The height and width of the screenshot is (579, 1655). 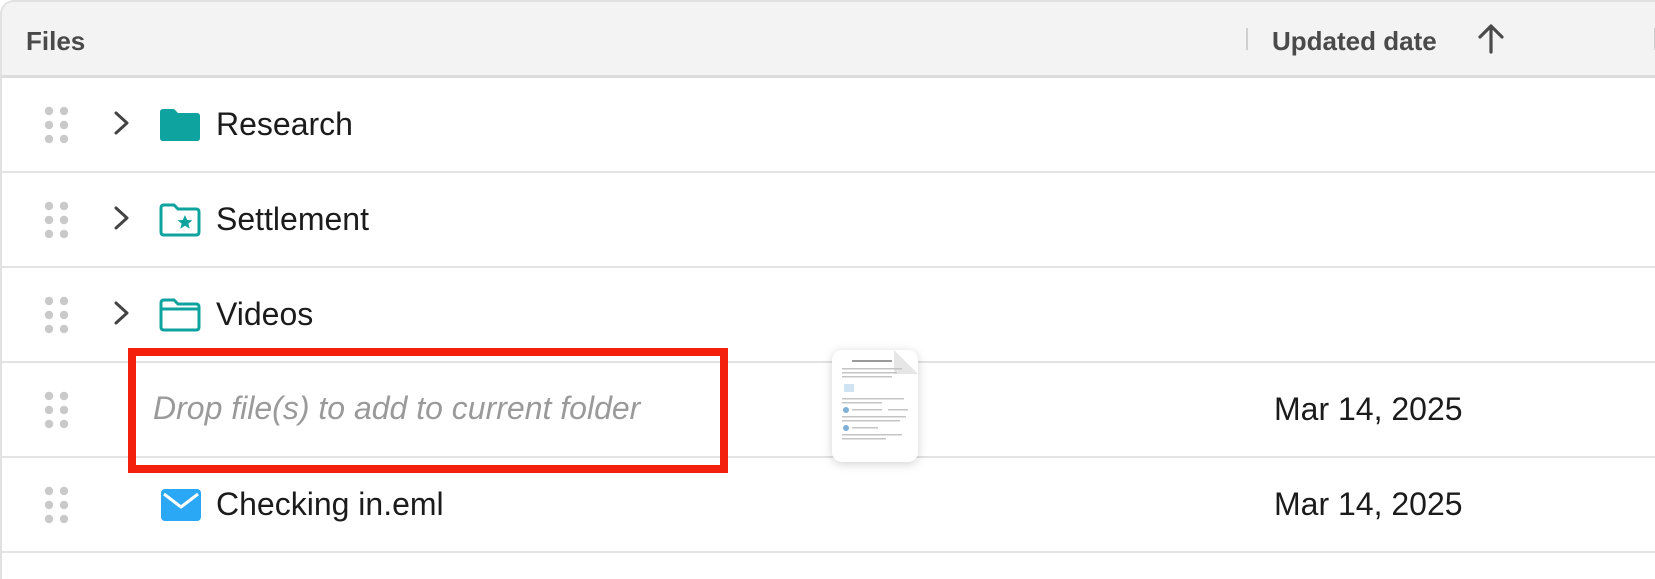 I want to click on column-header-updated-date: Updated date, so click(x=1354, y=41).